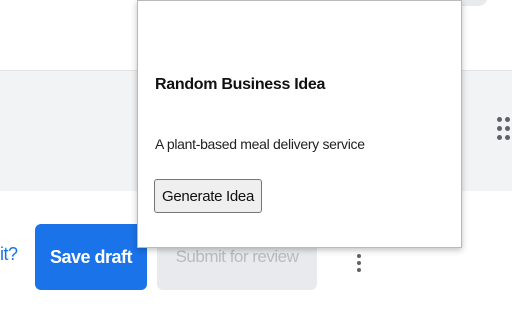 This screenshot has width=512, height=320. Describe the element at coordinates (208, 196) in the screenshot. I see `generate-idea-button: Generate Idea` at that location.